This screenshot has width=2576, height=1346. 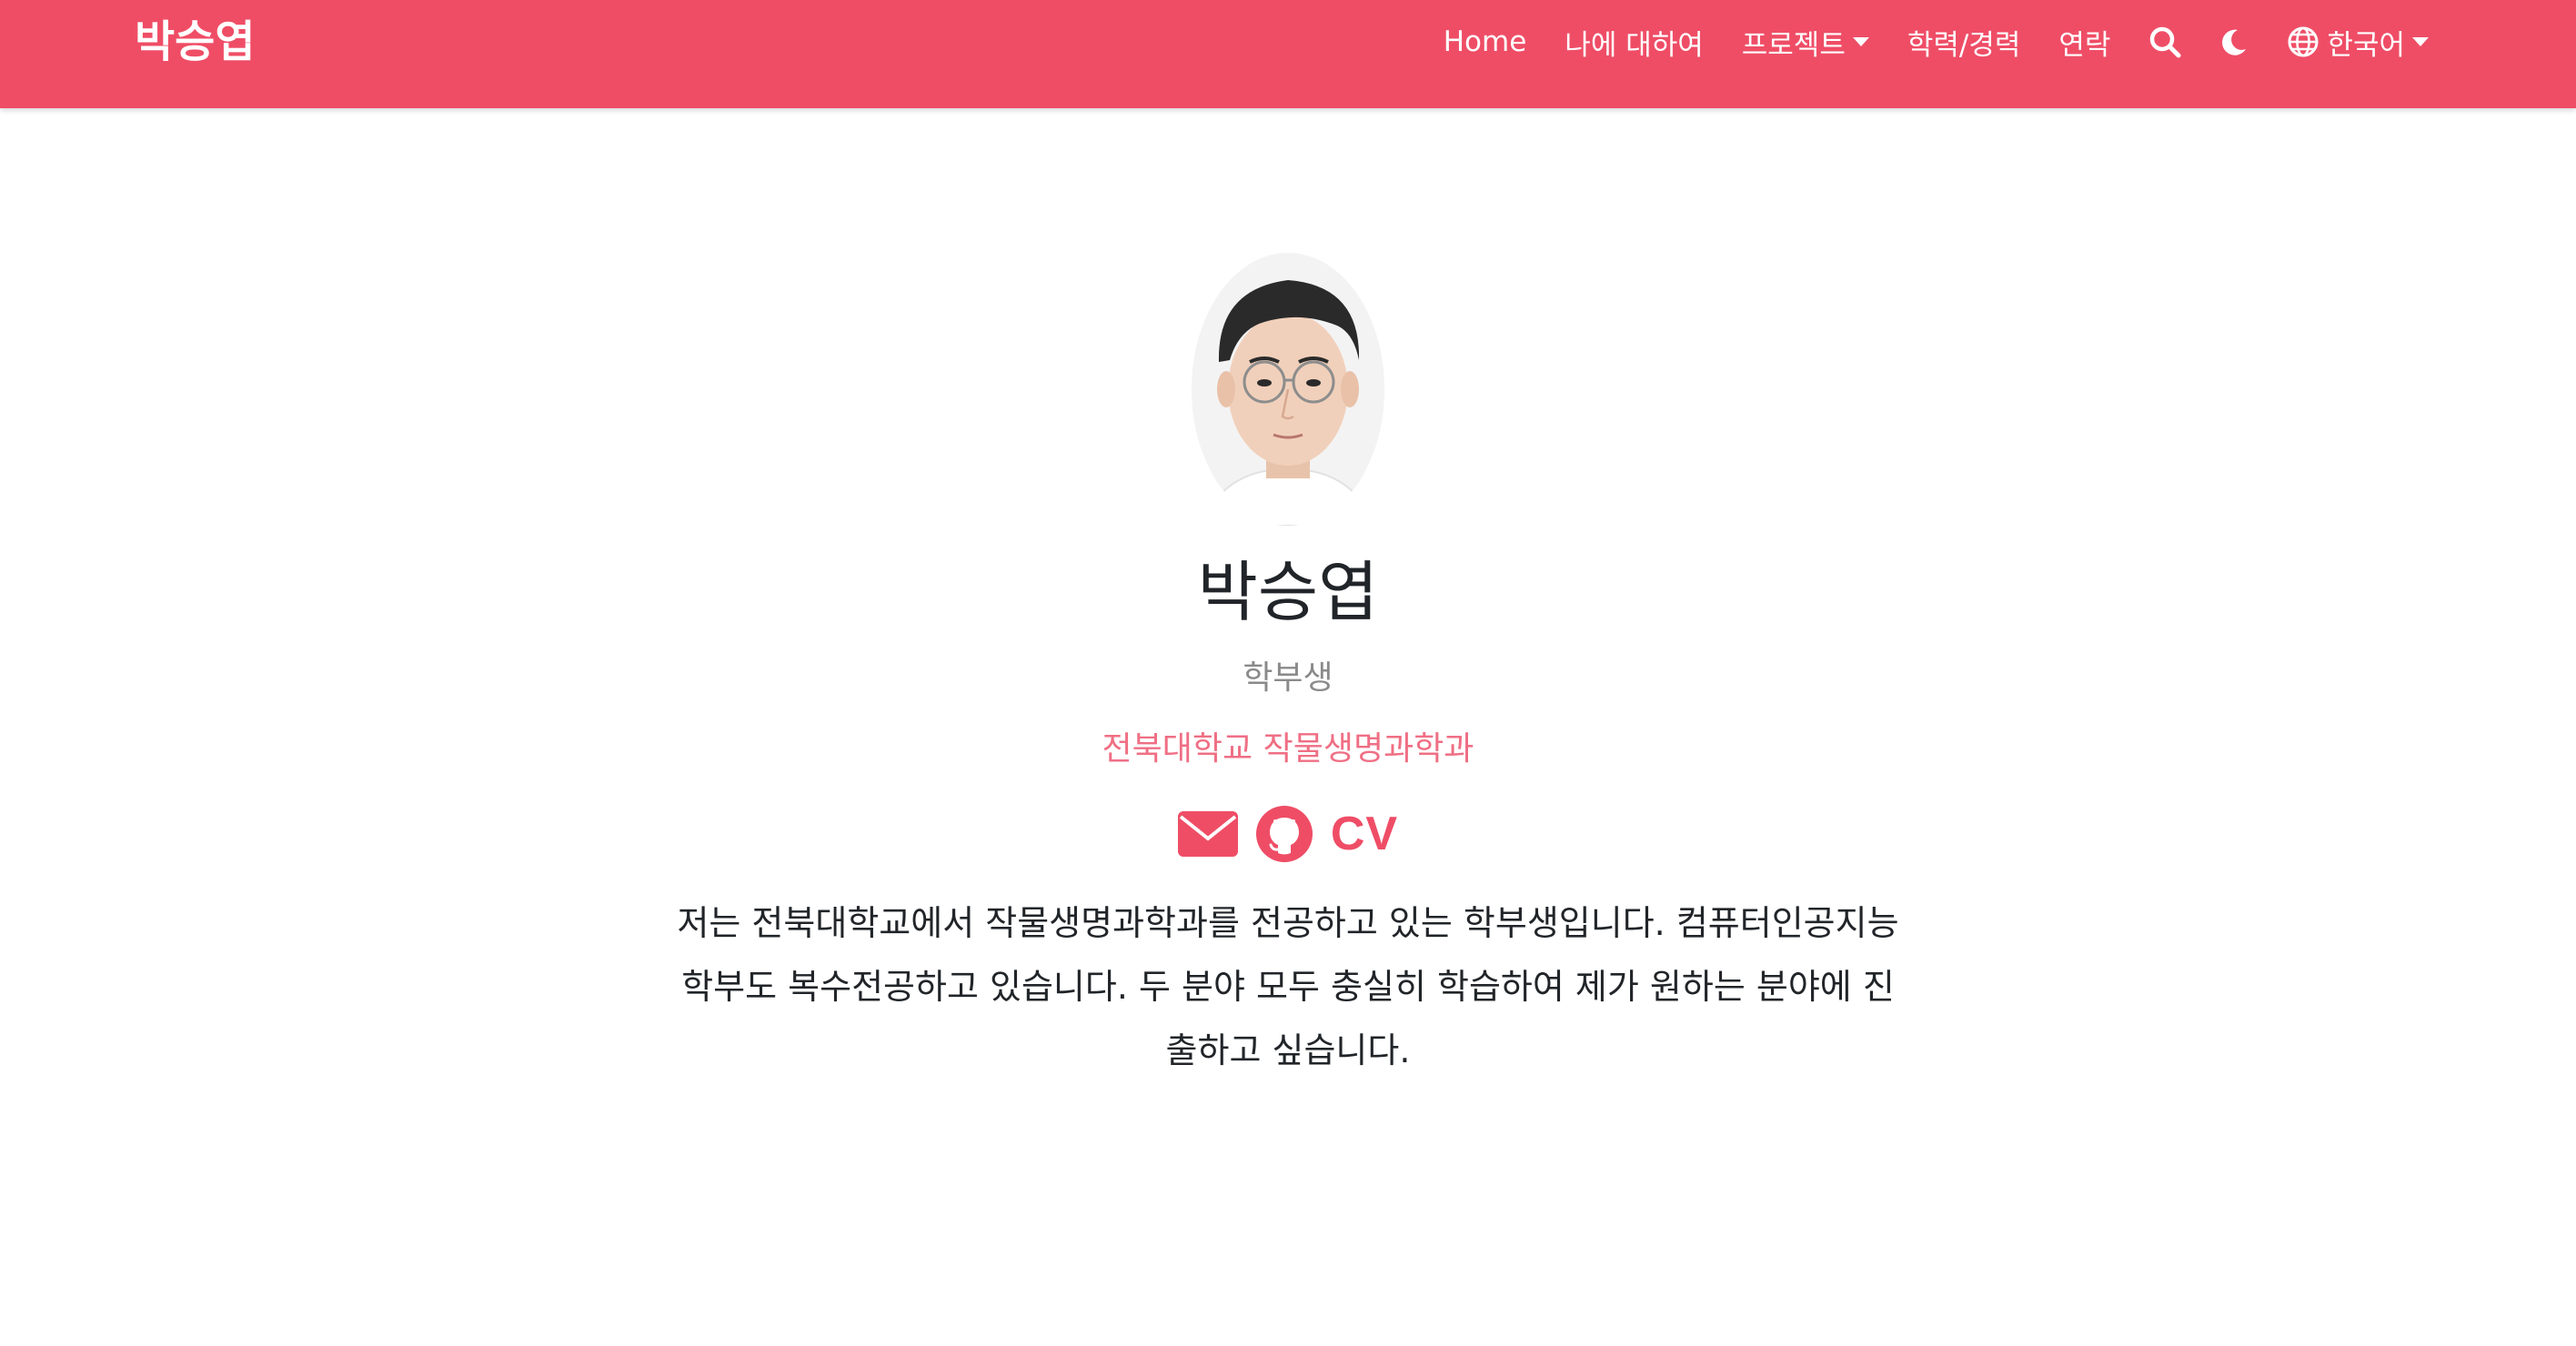 I want to click on social-links: CV, so click(x=1287, y=835).